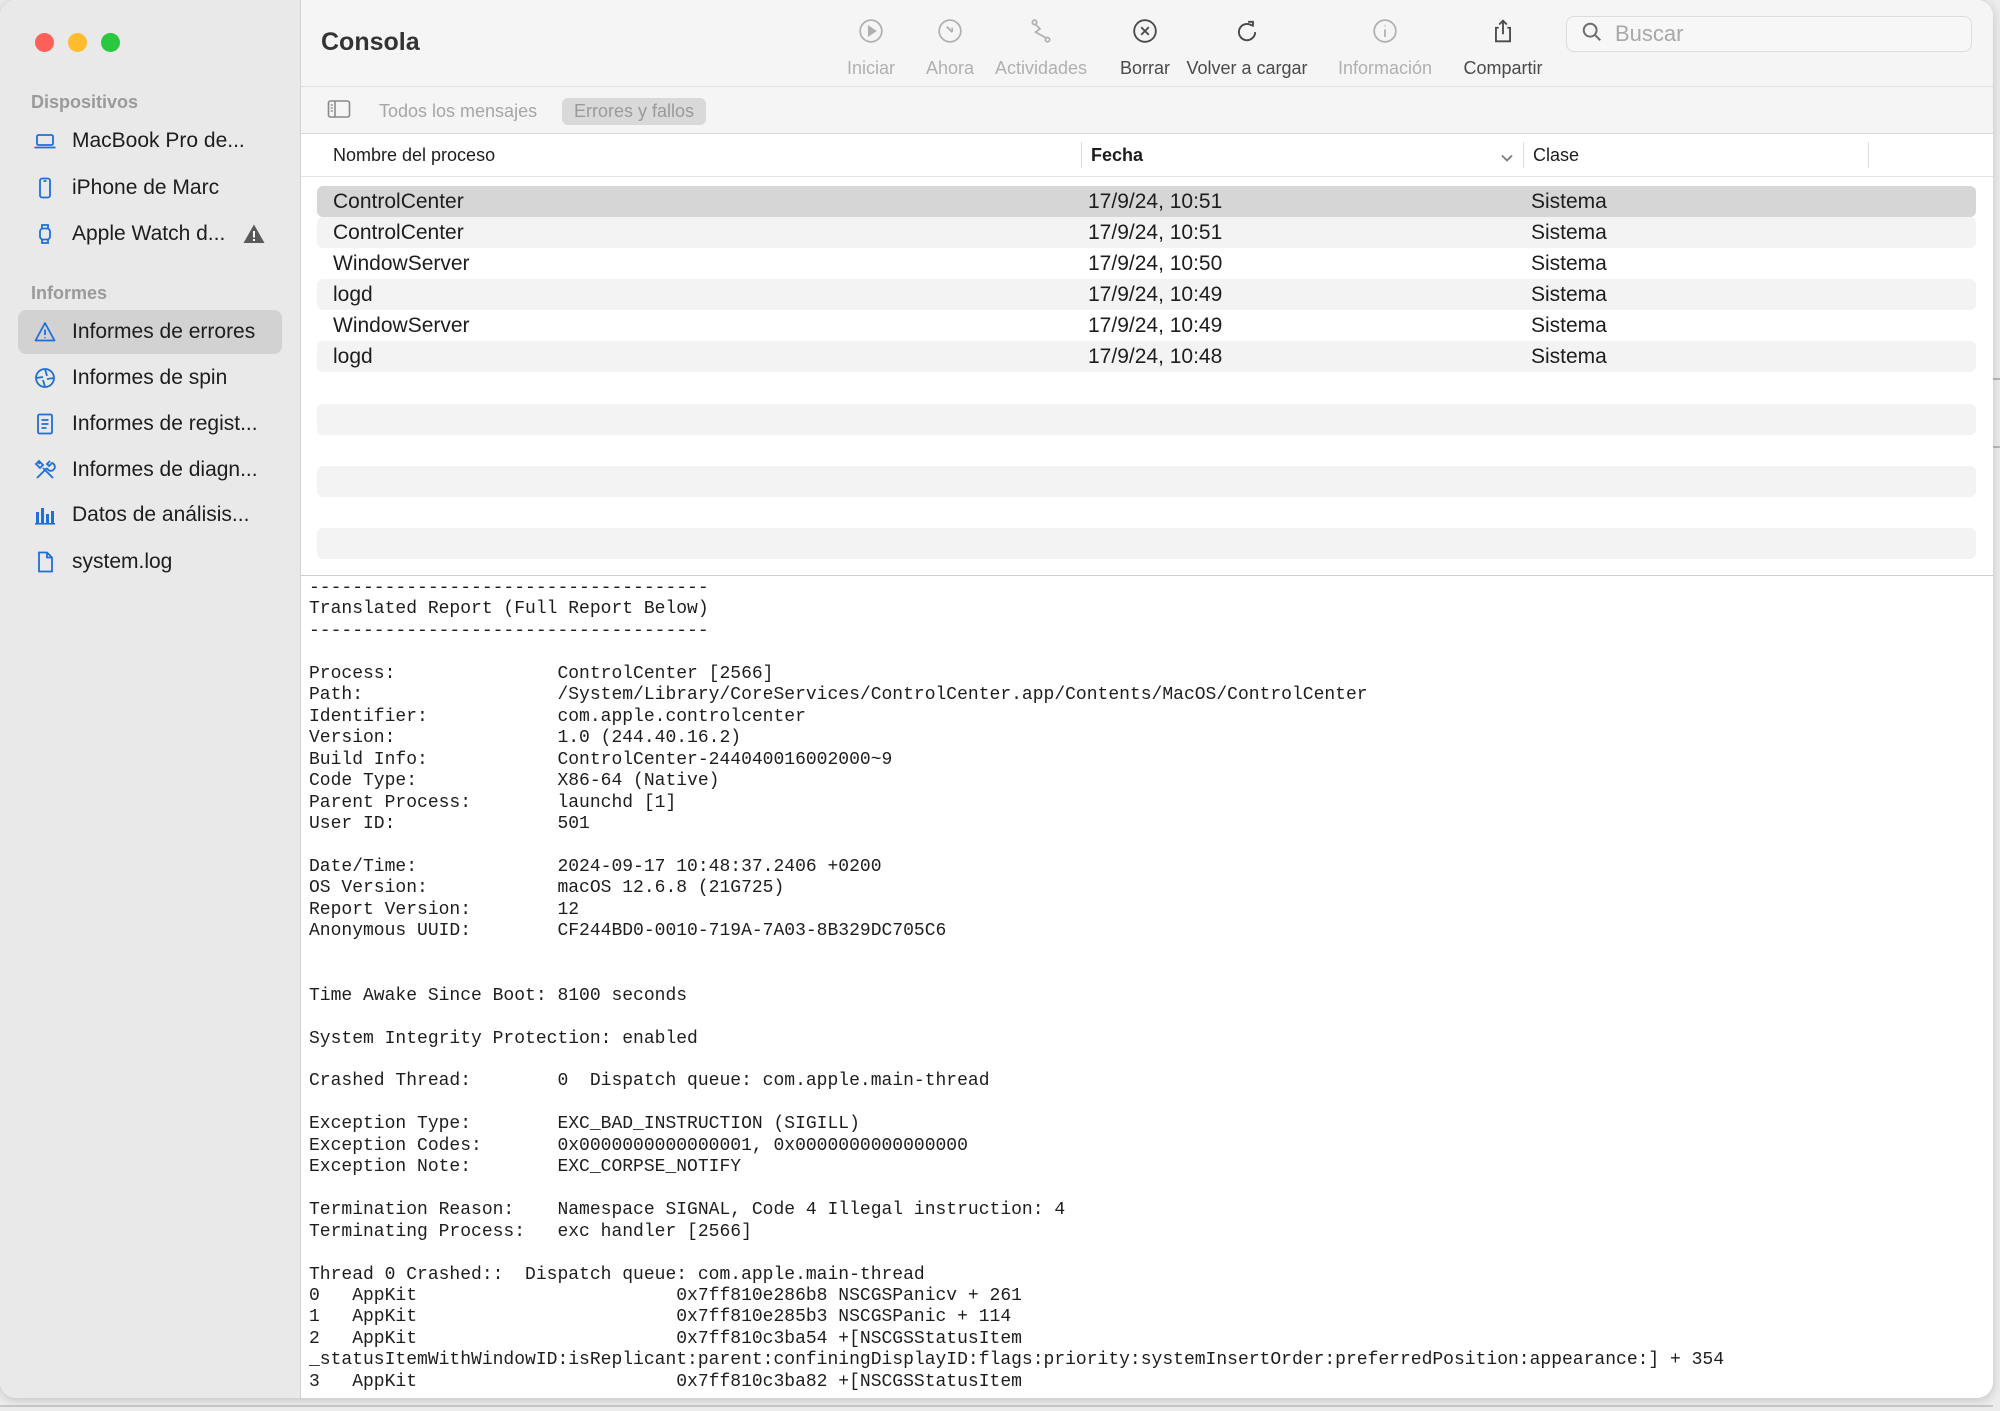  What do you see at coordinates (1385, 33) in the screenshot?
I see `info-circle-icon` at bounding box center [1385, 33].